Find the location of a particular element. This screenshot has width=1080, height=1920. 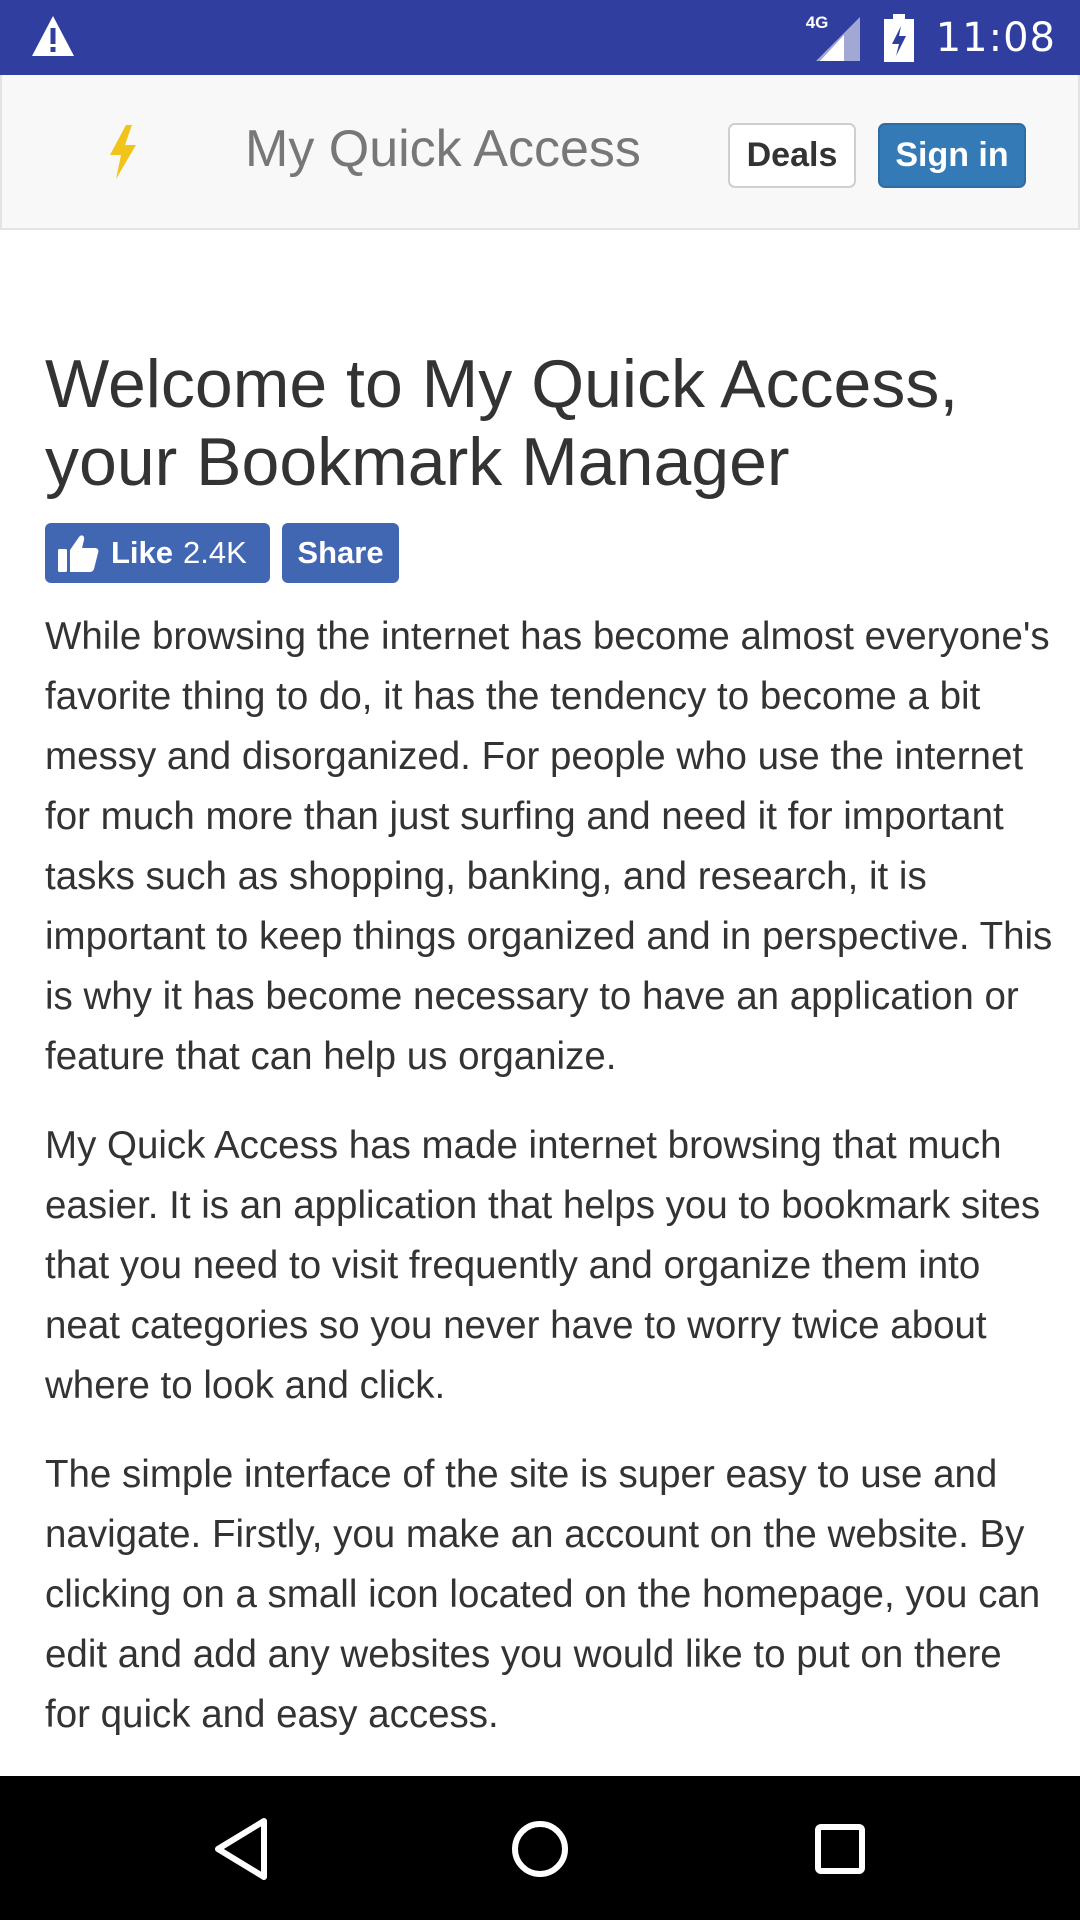

status-bar: 4G 11:08 is located at coordinates (540, 37).